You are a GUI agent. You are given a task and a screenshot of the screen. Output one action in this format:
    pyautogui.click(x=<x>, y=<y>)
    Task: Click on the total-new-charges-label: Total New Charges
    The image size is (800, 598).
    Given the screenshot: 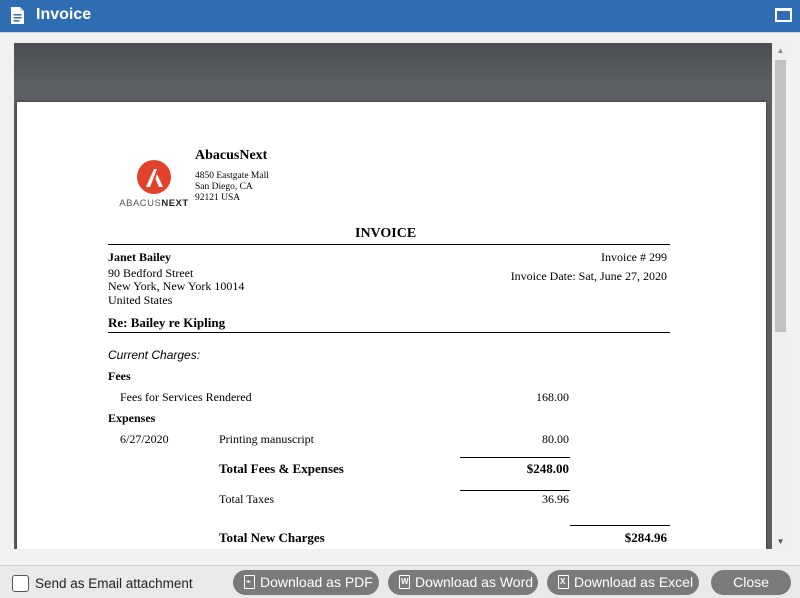 What is the action you would take?
    pyautogui.click(x=272, y=537)
    